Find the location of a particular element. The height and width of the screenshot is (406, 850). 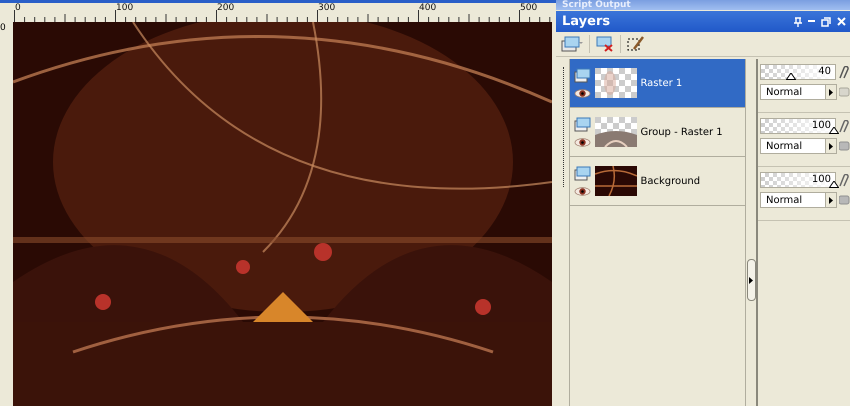

restore-icon is located at coordinates (826, 21).